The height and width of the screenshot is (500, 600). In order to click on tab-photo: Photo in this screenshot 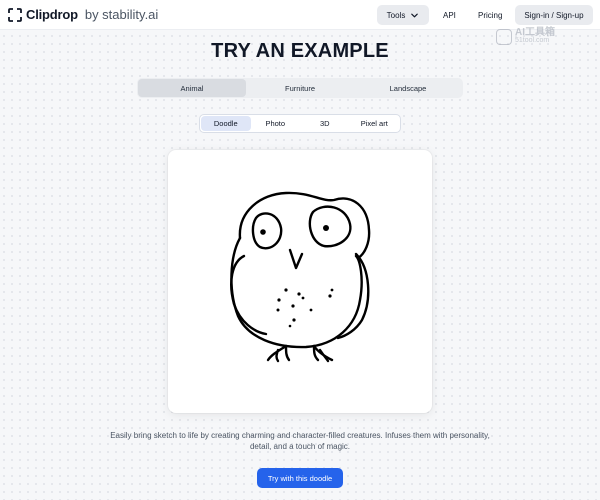, I will do `click(276, 123)`.